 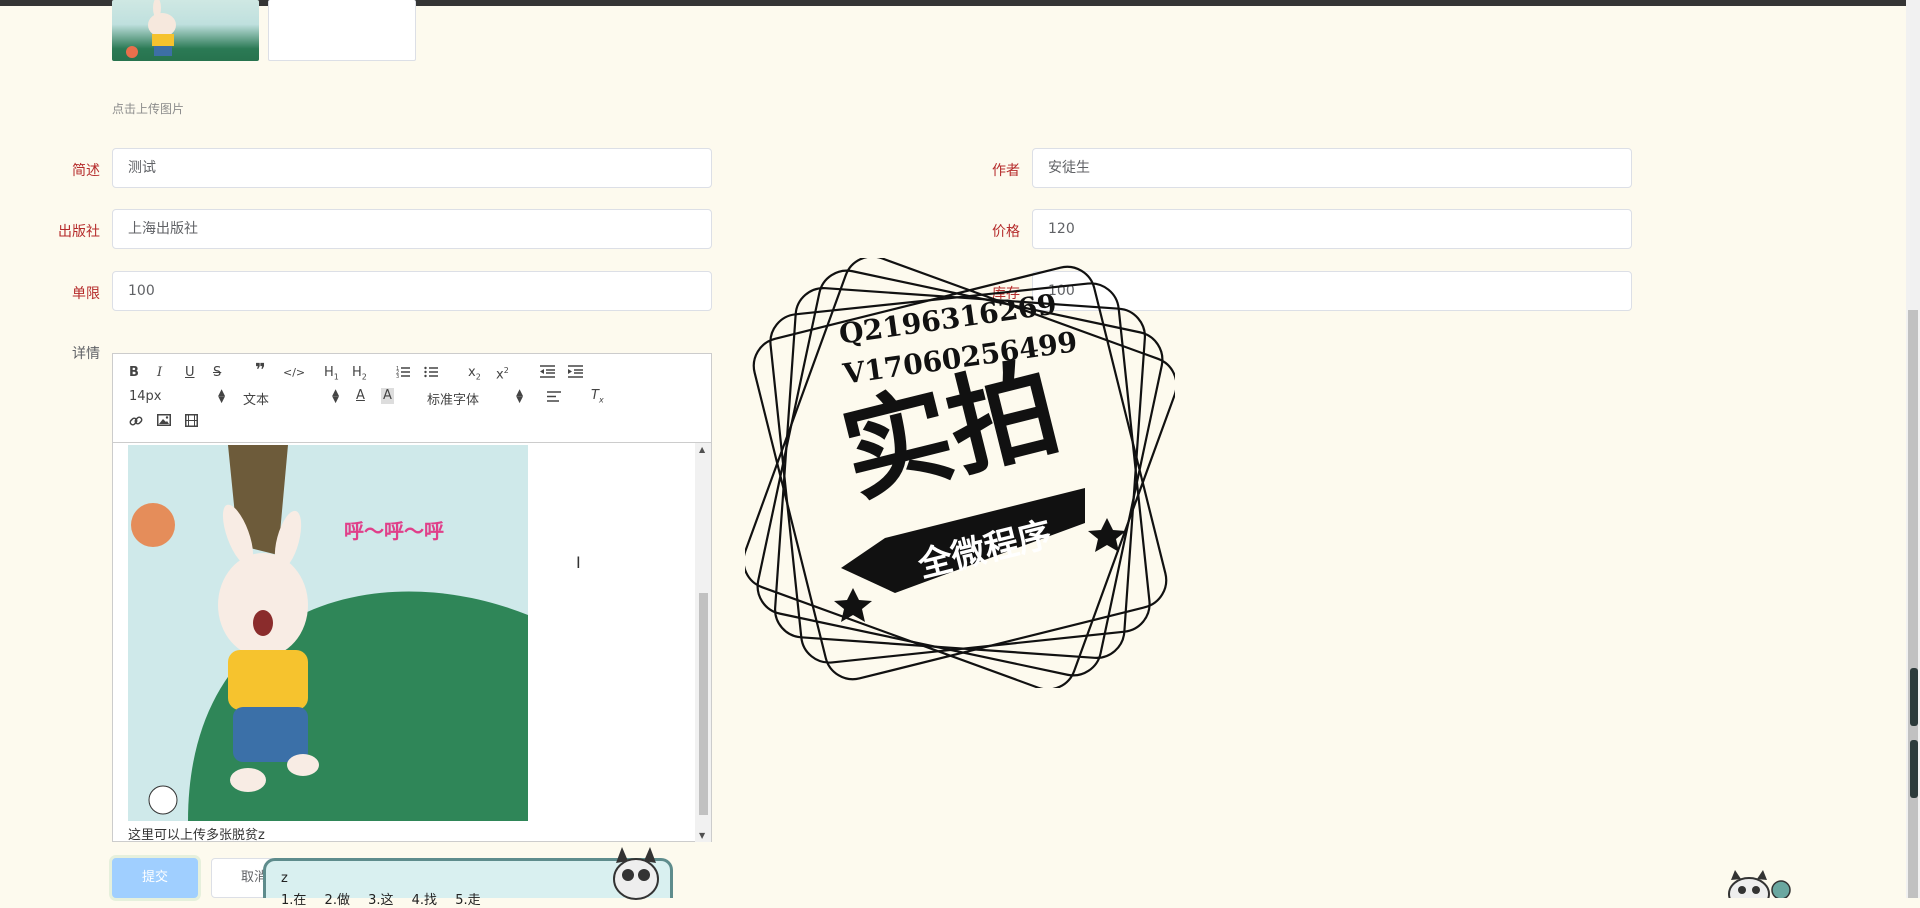 I want to click on upload-hint-text: 点击上传图片, so click(x=148, y=109).